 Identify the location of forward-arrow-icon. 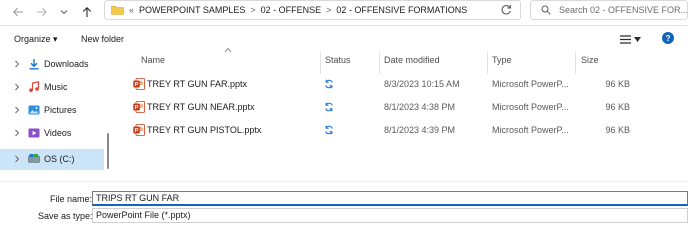
(42, 12).